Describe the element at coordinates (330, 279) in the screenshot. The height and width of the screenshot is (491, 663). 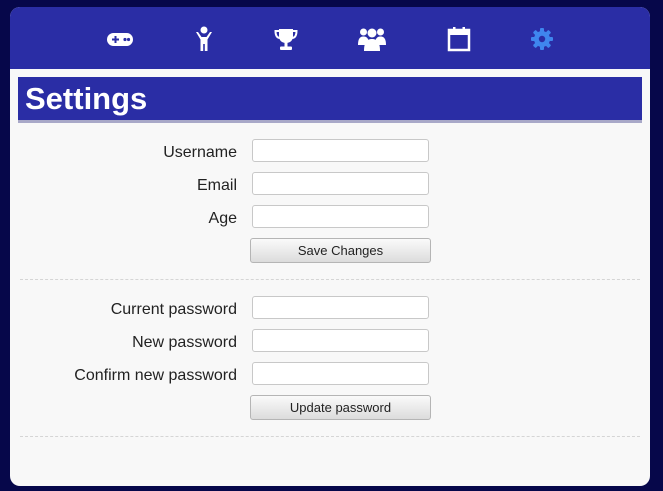
I see `section-divider` at that location.